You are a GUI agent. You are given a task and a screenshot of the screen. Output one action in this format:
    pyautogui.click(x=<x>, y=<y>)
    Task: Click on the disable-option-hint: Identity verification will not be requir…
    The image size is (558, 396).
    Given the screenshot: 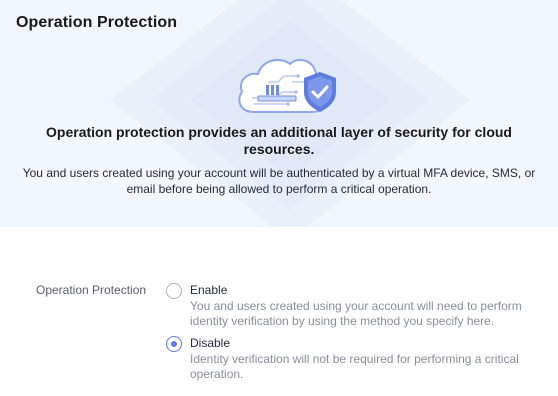 What is the action you would take?
    pyautogui.click(x=354, y=366)
    